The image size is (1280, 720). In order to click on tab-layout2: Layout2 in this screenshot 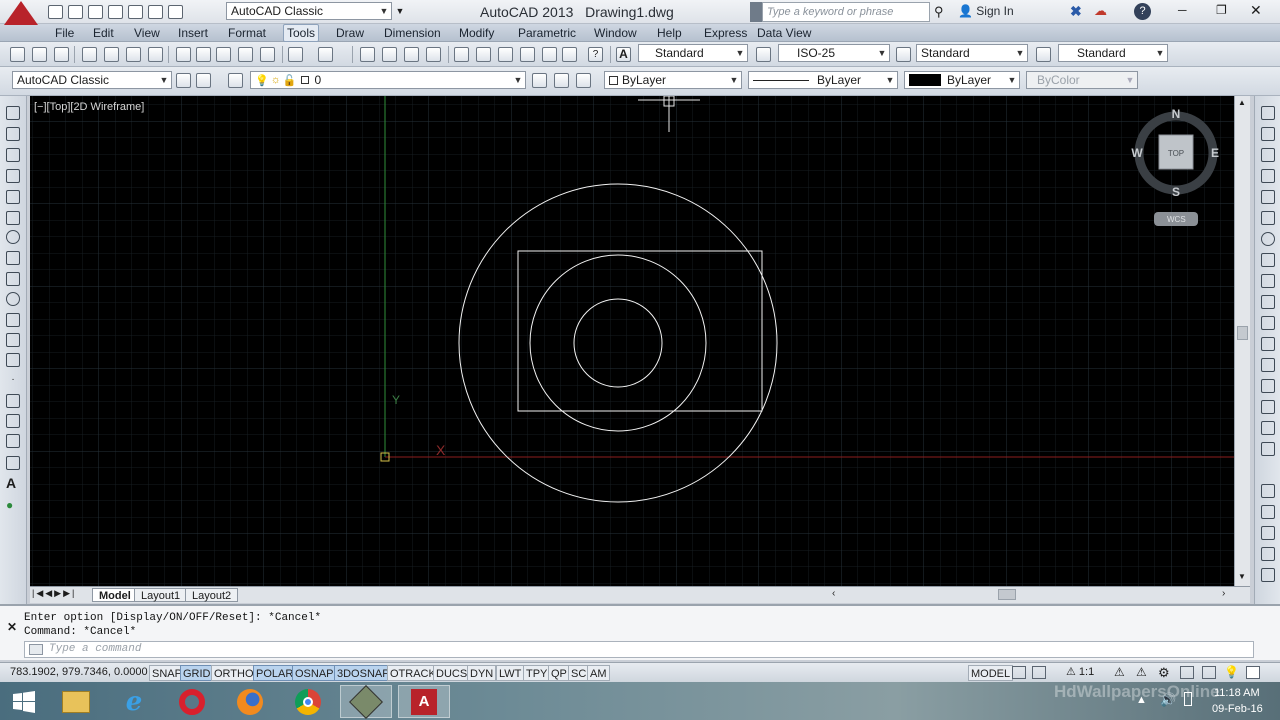, I will do `click(212, 595)`.